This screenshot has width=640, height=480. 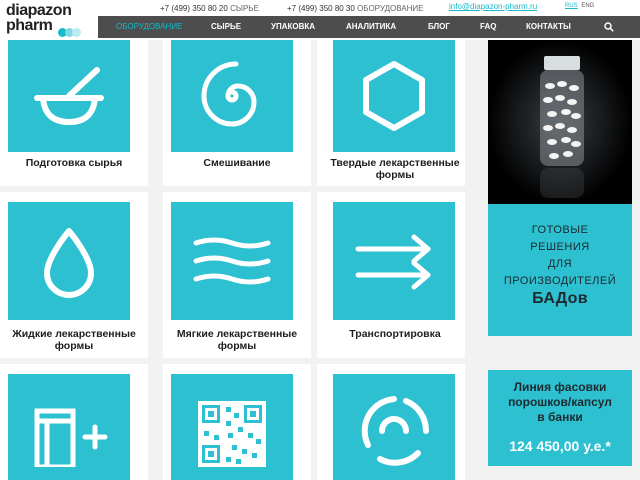 I want to click on category-label: Твердые лекарственные формы, so click(x=395, y=169).